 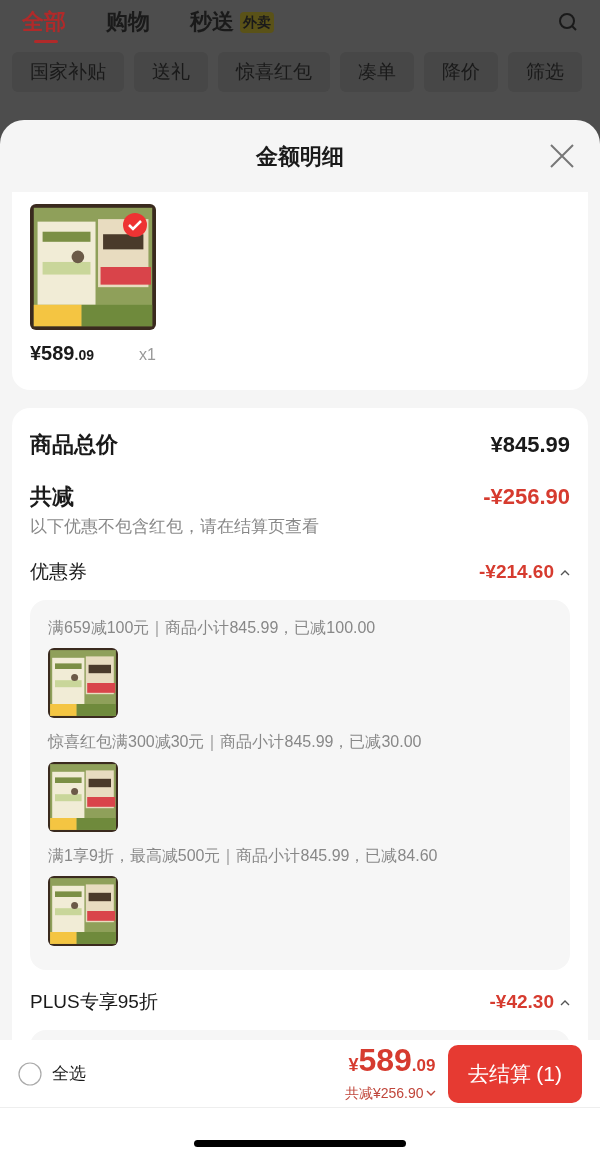 What do you see at coordinates (62, 353) in the screenshot?
I see `price: ¥589.09` at bounding box center [62, 353].